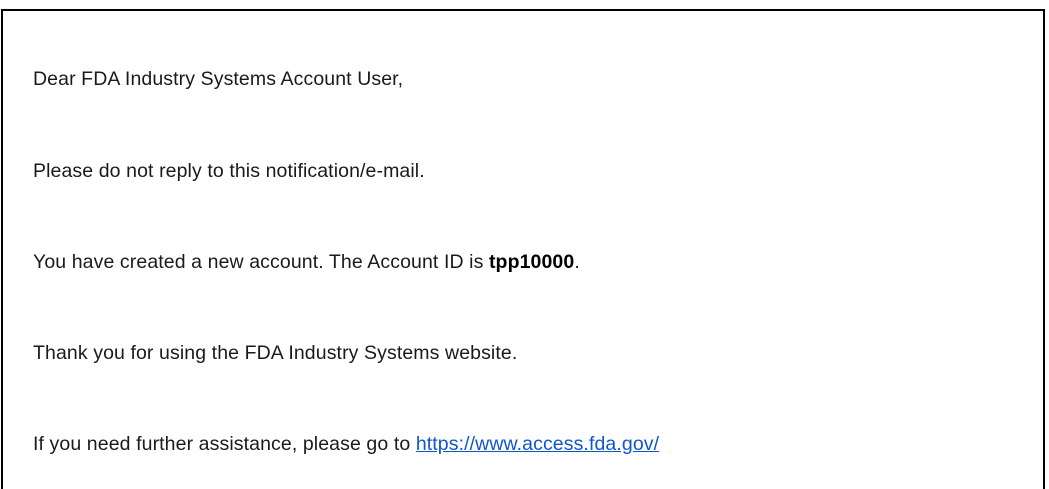 This screenshot has width=1049, height=489. What do you see at coordinates (577, 262) in the screenshot?
I see `account-created-suffix: .` at bounding box center [577, 262].